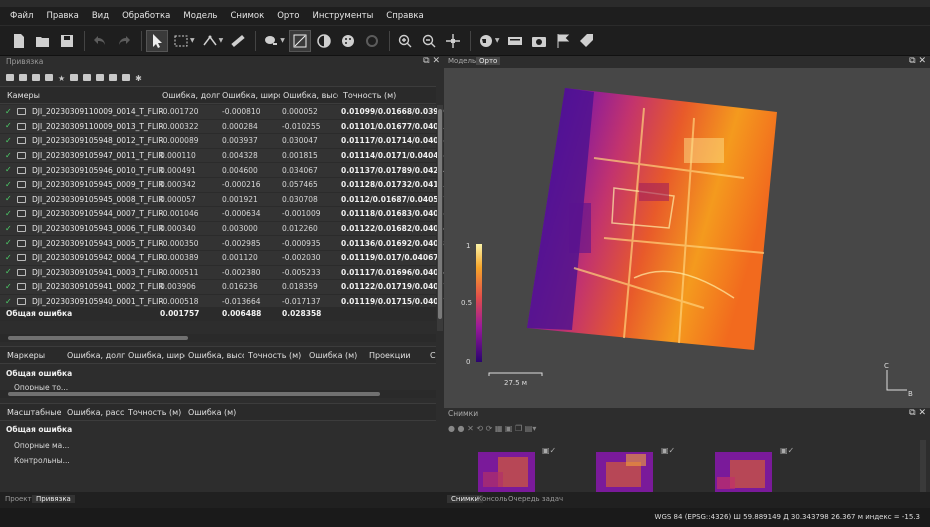  I want to click on view-errors-icon, so click(113, 77).